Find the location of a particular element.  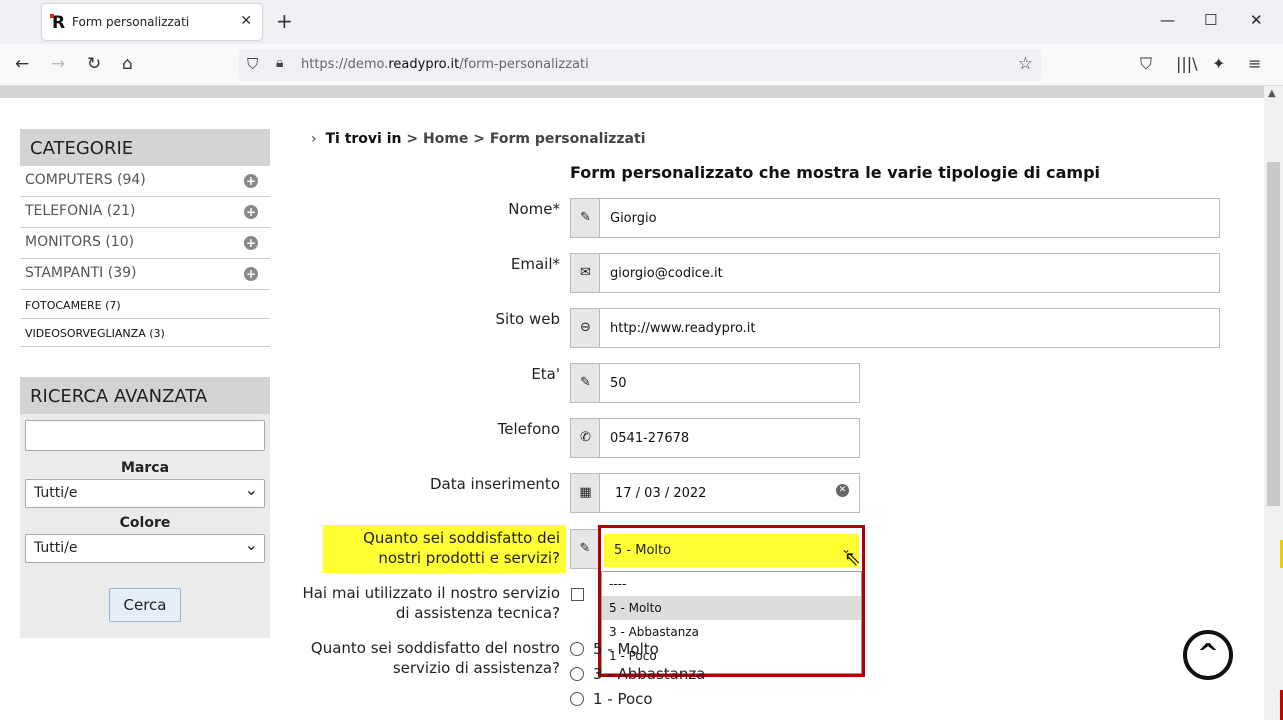

extension-icon: ✦ is located at coordinates (1218, 63).